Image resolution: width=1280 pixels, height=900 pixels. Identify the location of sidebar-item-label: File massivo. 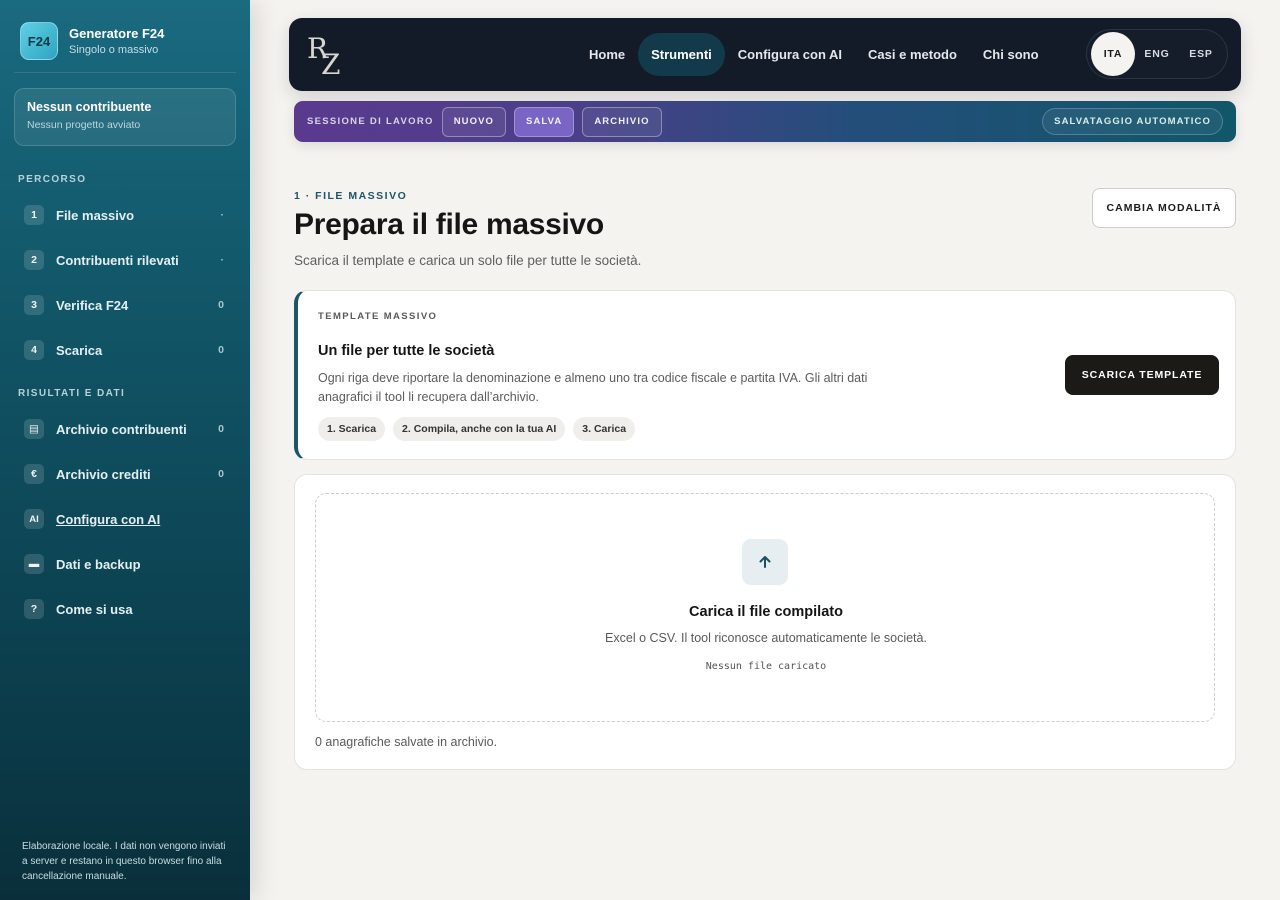
(95, 215).